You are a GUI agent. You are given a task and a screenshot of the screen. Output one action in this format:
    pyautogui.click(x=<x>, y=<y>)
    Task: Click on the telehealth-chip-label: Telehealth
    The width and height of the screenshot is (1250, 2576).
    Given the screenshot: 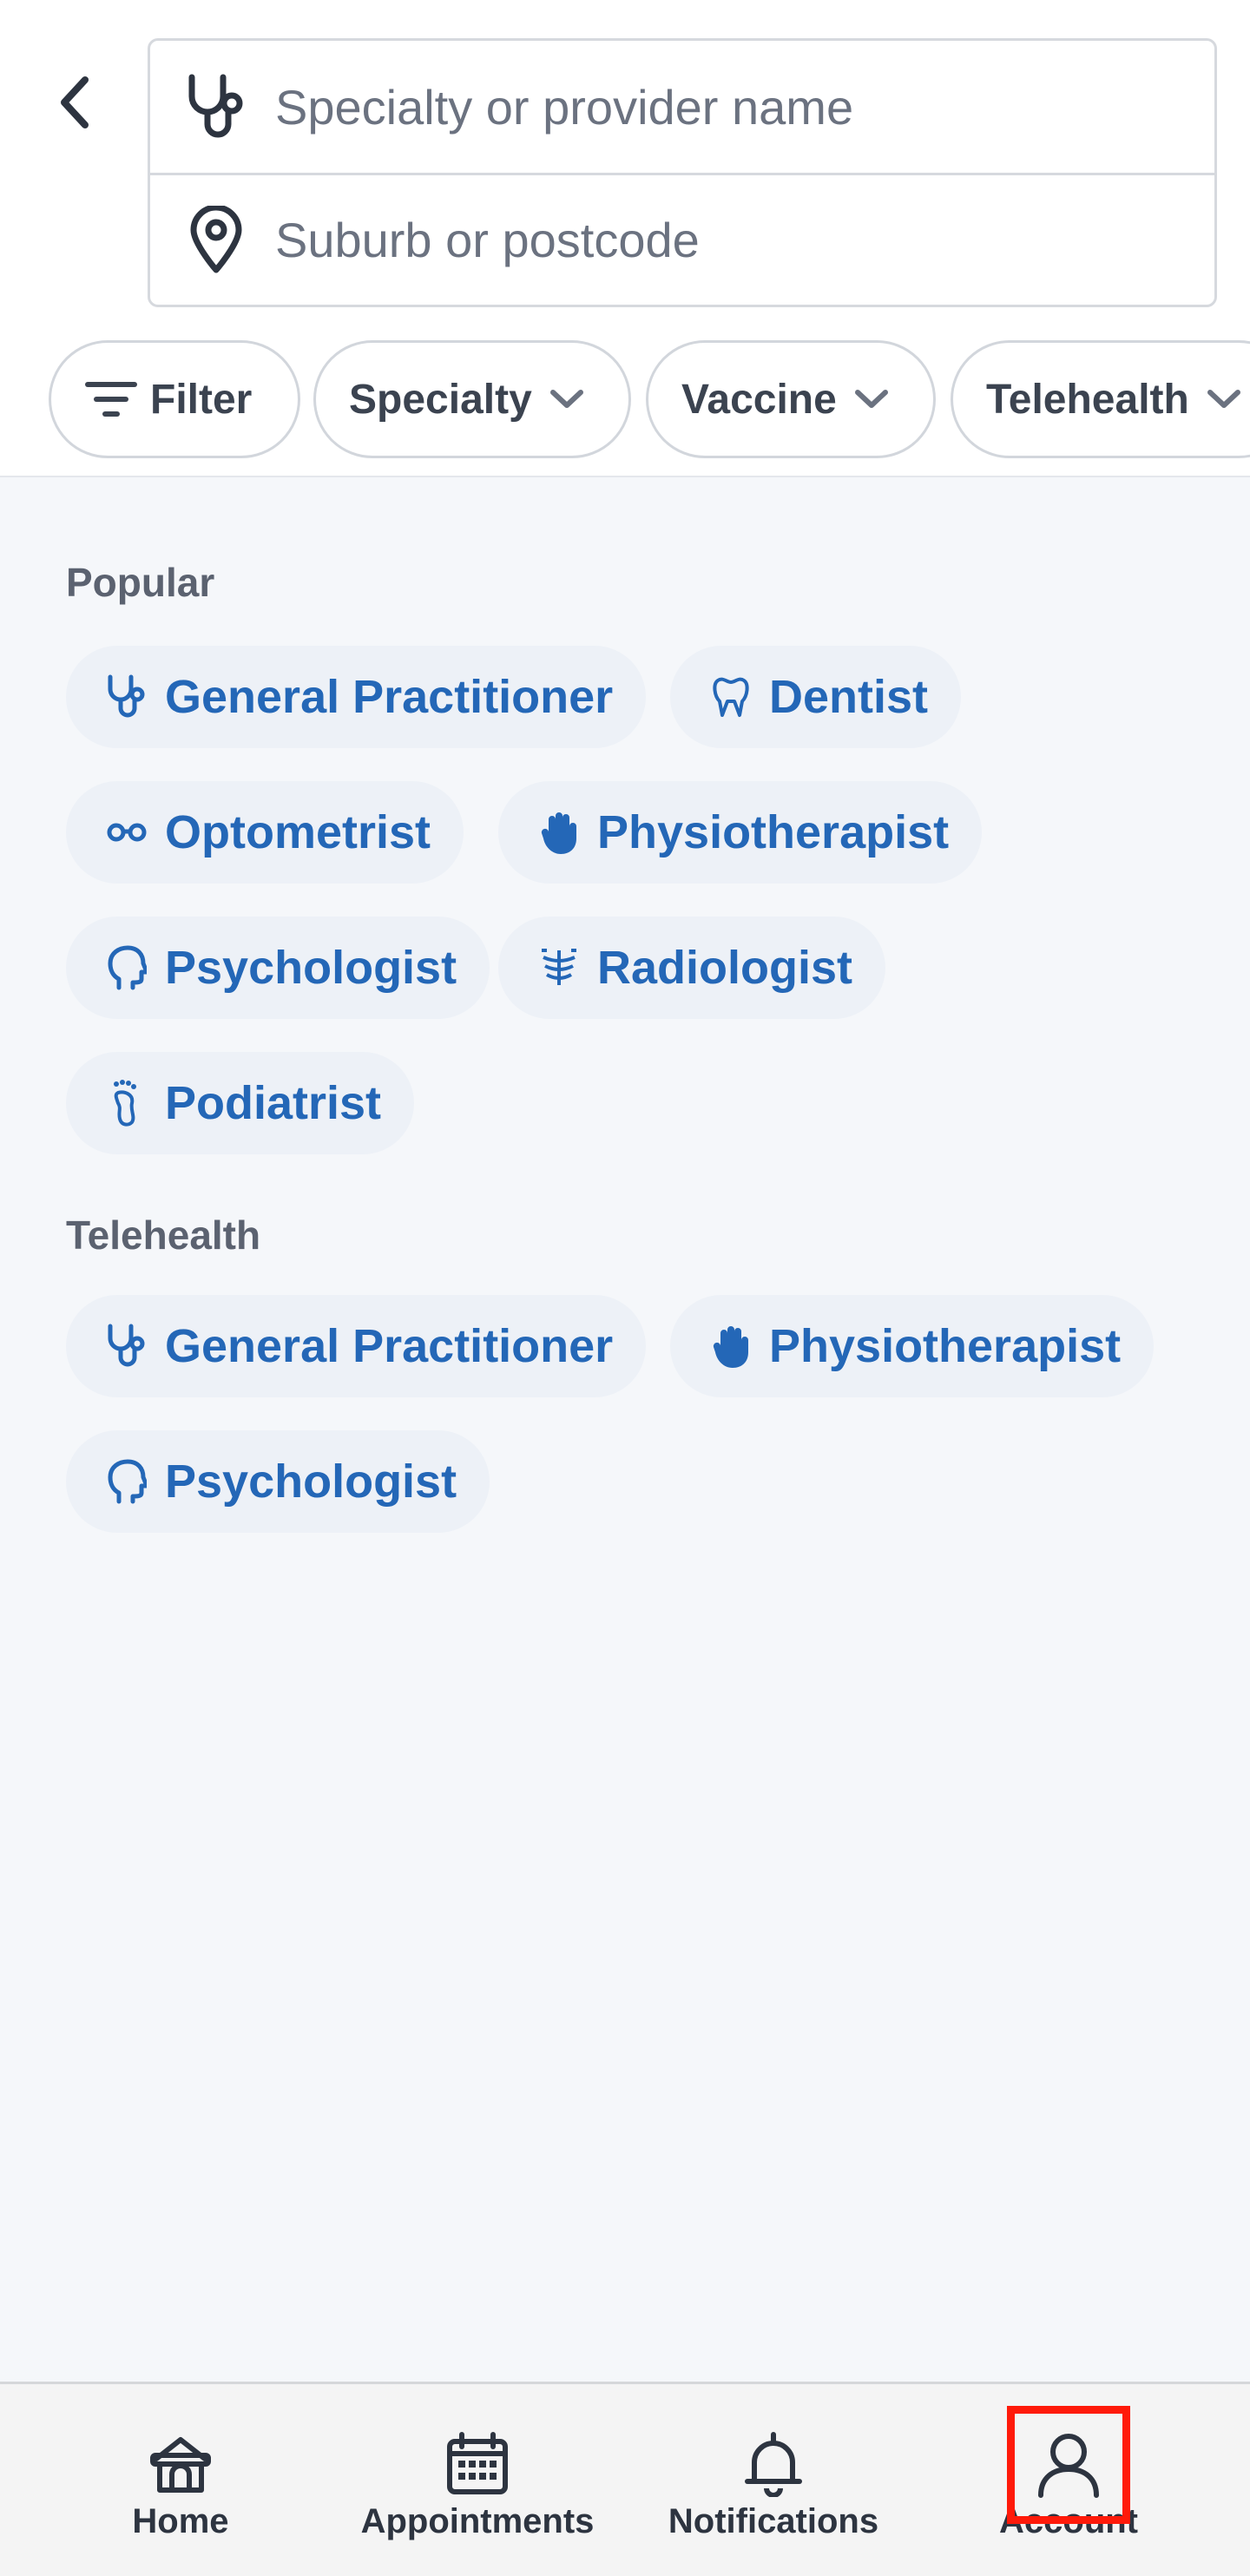 What is the action you would take?
    pyautogui.click(x=1087, y=399)
    